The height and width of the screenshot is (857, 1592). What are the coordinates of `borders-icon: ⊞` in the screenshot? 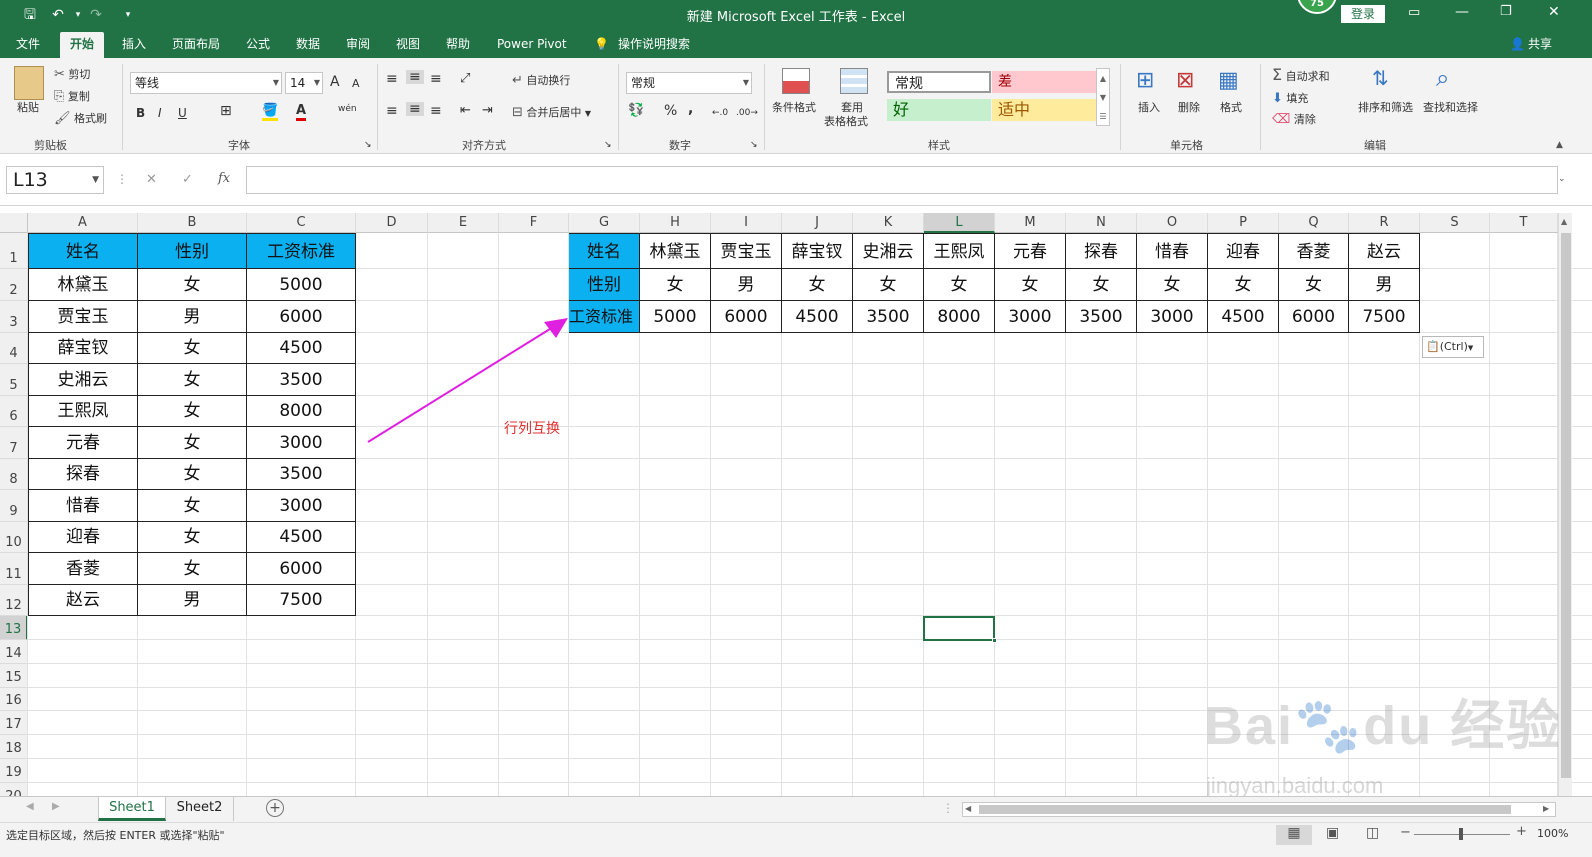 It's located at (226, 111).